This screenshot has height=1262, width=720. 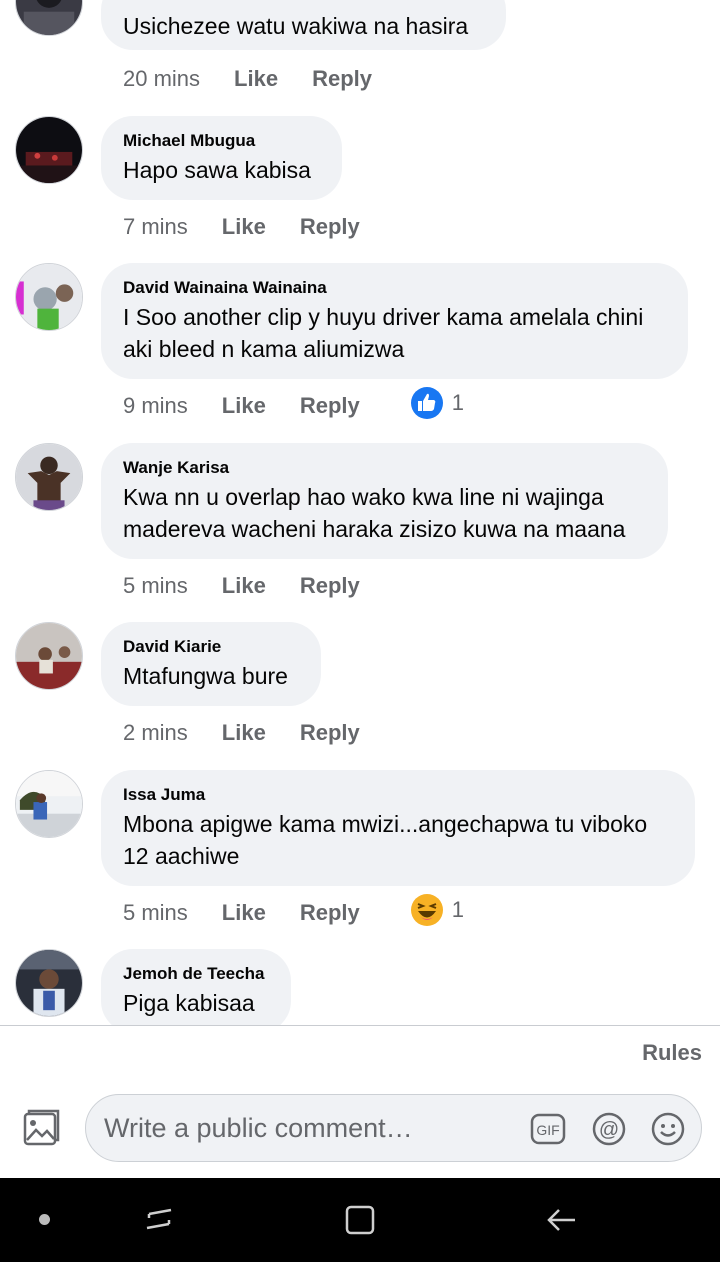 I want to click on comment-bubble: Jemoh de Teecha Piga kabisaa, so click(x=196, y=987).